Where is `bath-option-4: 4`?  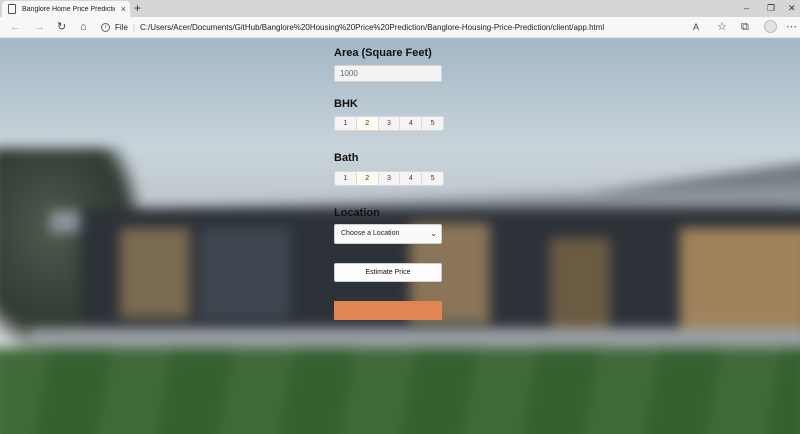 bath-option-4: 4 is located at coordinates (411, 178).